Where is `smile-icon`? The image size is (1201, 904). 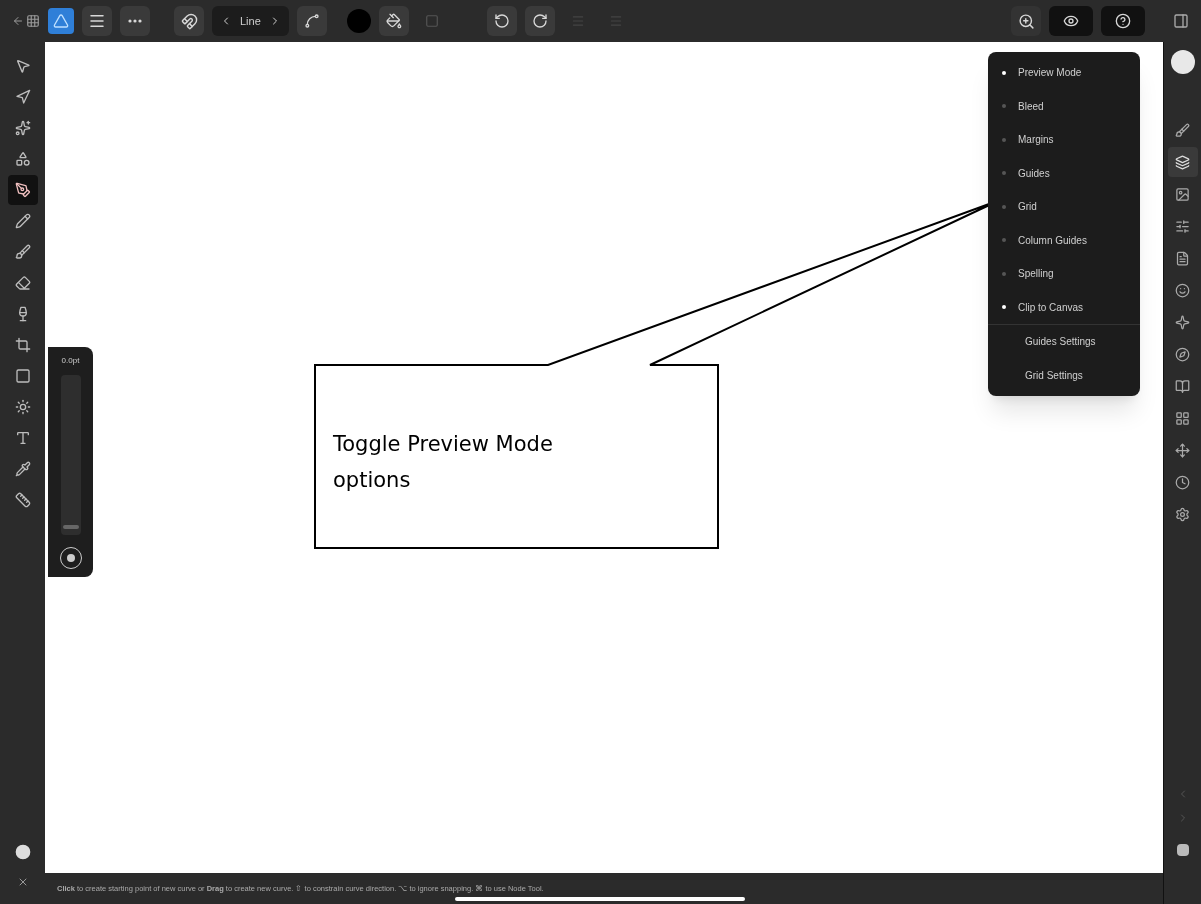 smile-icon is located at coordinates (1182, 290).